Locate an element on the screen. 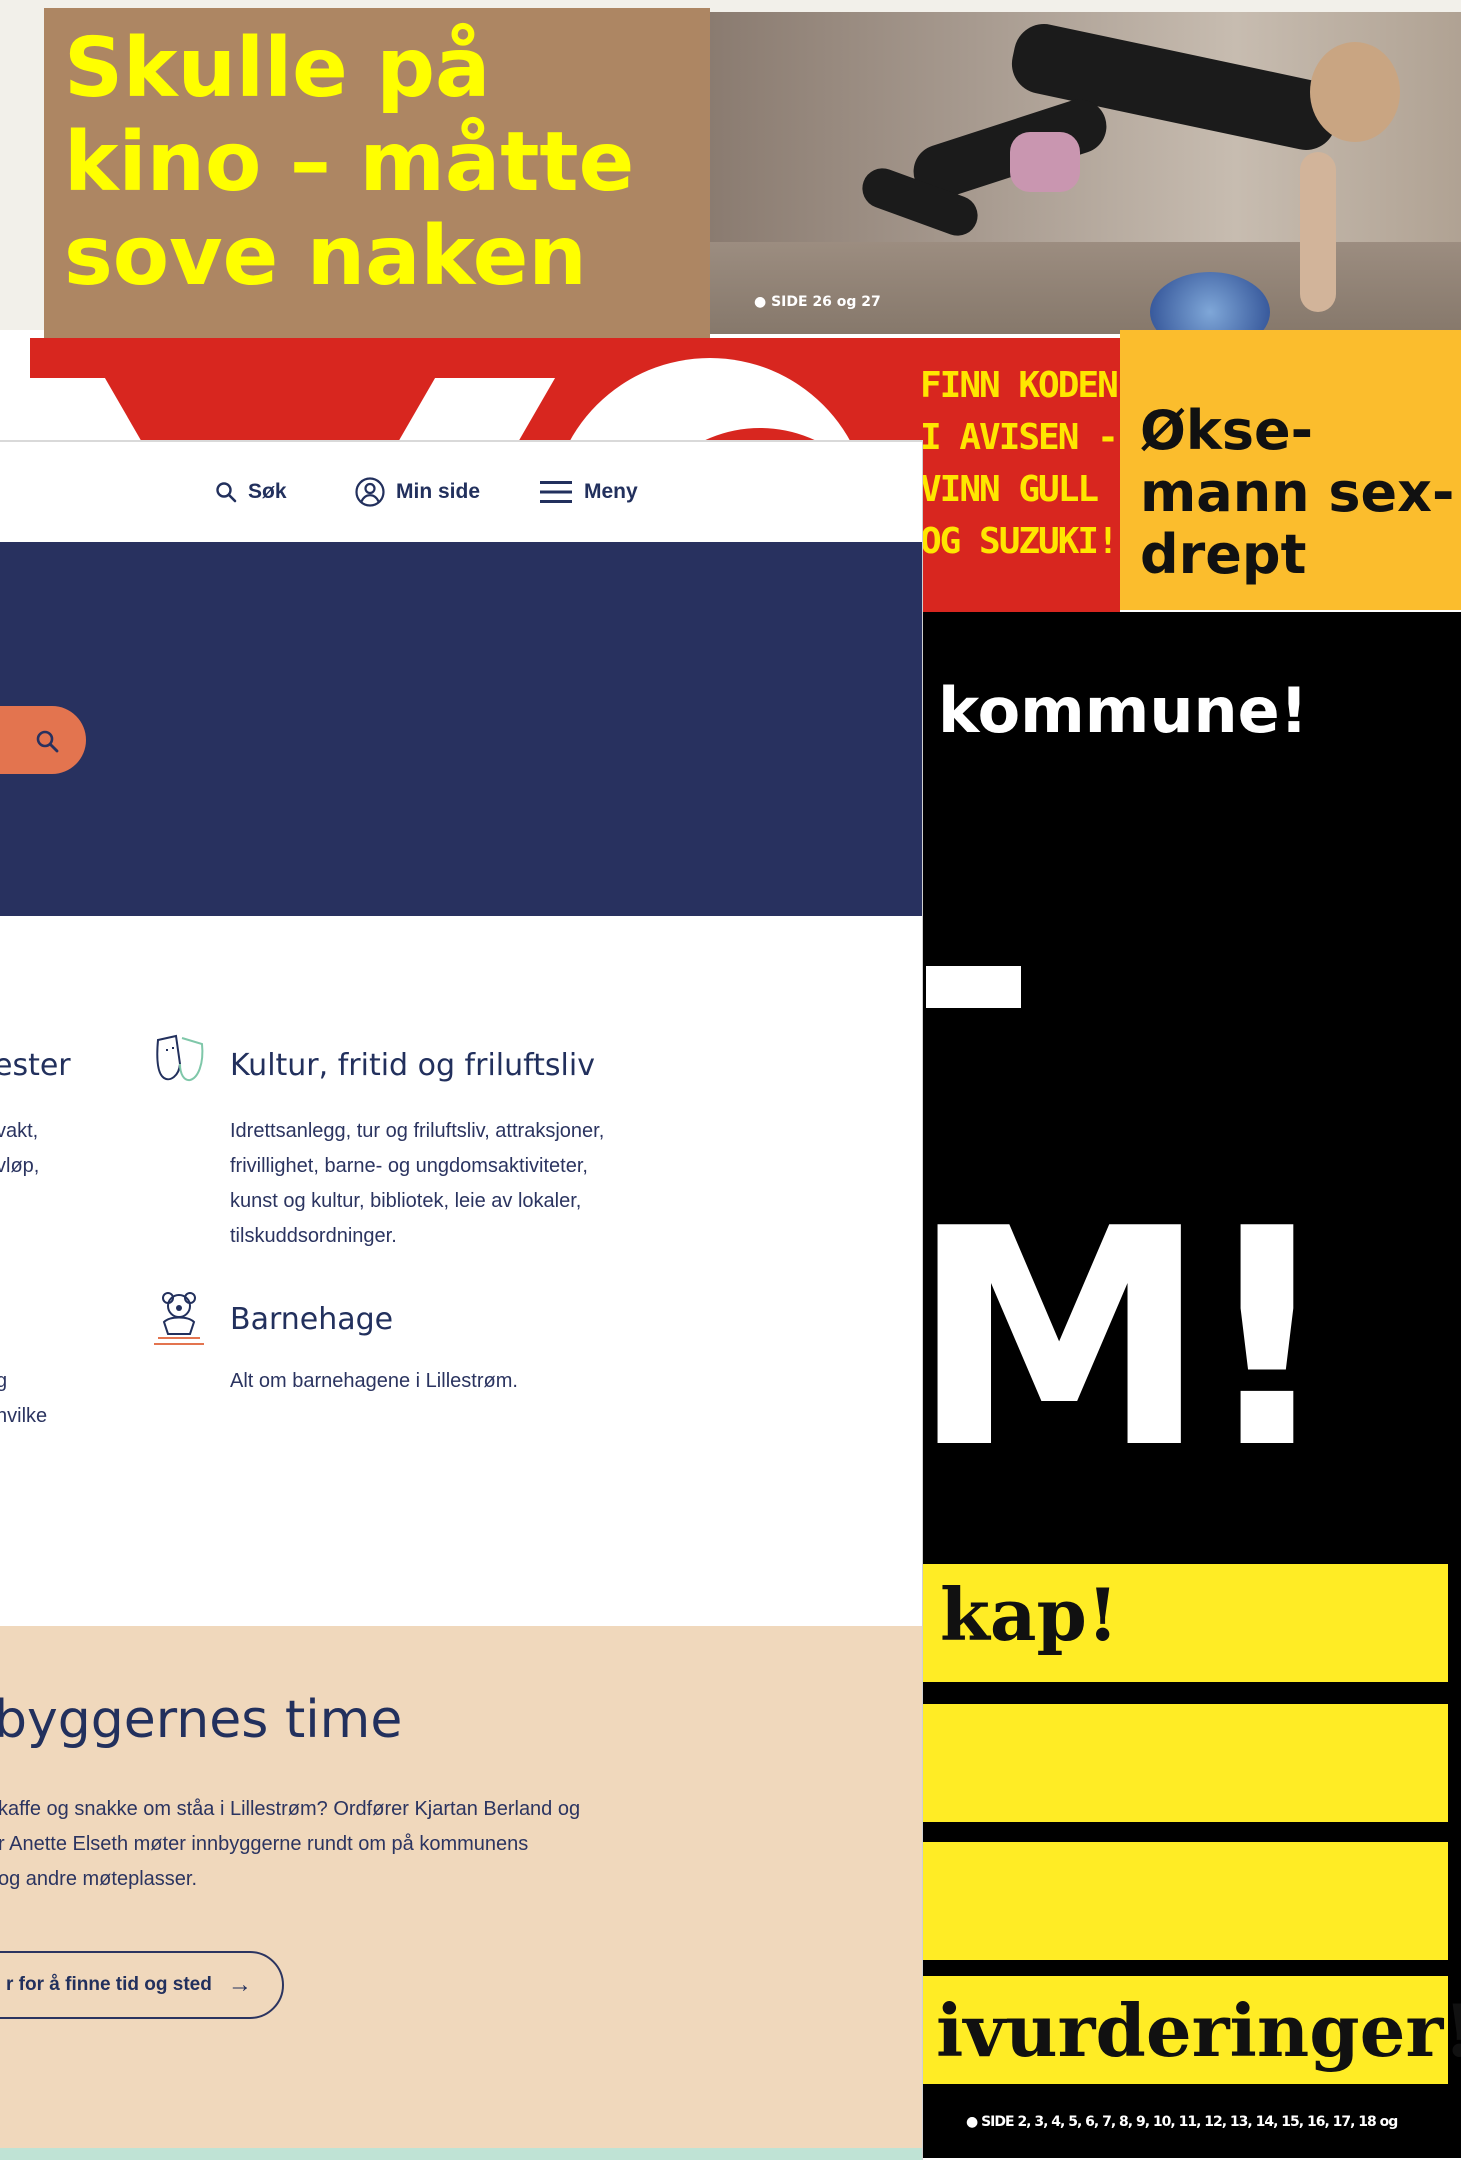 This screenshot has width=1461, height=2160. resistance-band is located at coordinates (1045, 162).